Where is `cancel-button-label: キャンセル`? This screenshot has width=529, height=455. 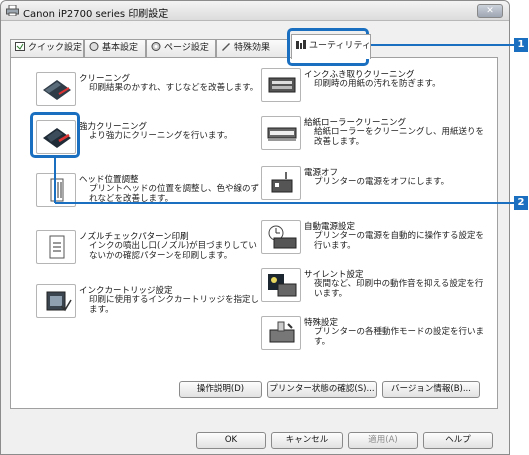 cancel-button-label: キャンセル is located at coordinates (307, 440).